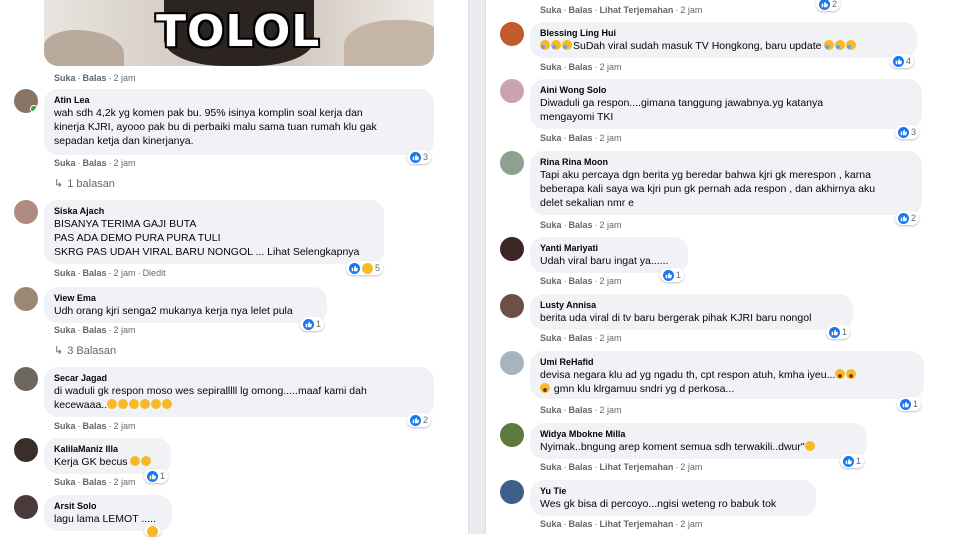 The height and width of the screenshot is (537, 963). Describe the element at coordinates (903, 218) in the screenshot. I see `like-reaction-icon` at that location.